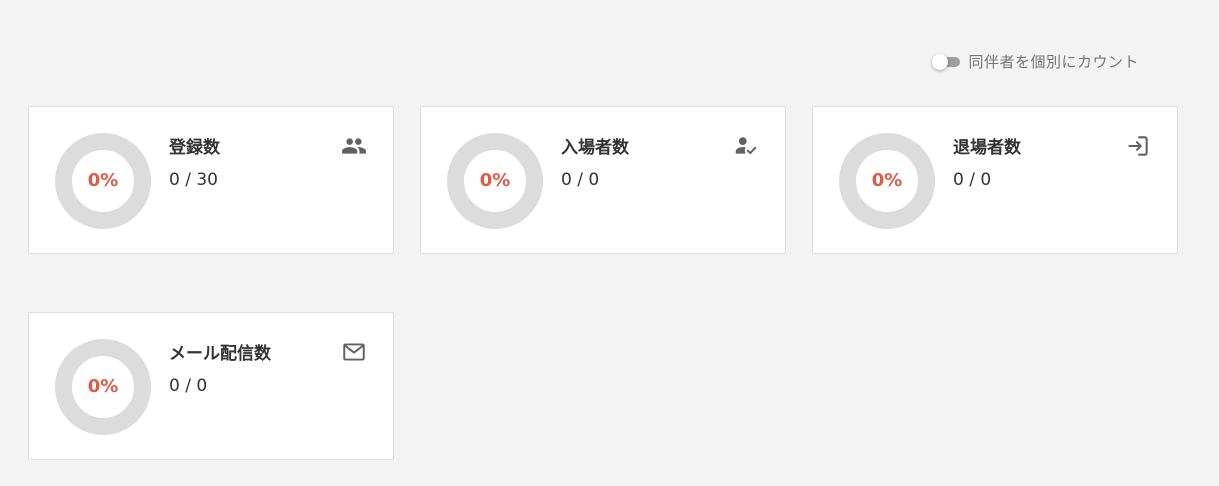 The image size is (1219, 486). I want to click on registration-percent: 0%, so click(103, 180).